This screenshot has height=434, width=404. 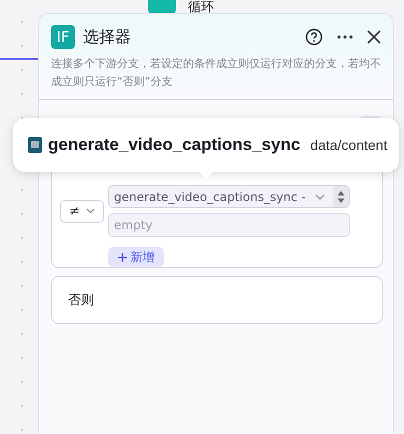 I want to click on variable-path: data/content, so click(x=349, y=145).